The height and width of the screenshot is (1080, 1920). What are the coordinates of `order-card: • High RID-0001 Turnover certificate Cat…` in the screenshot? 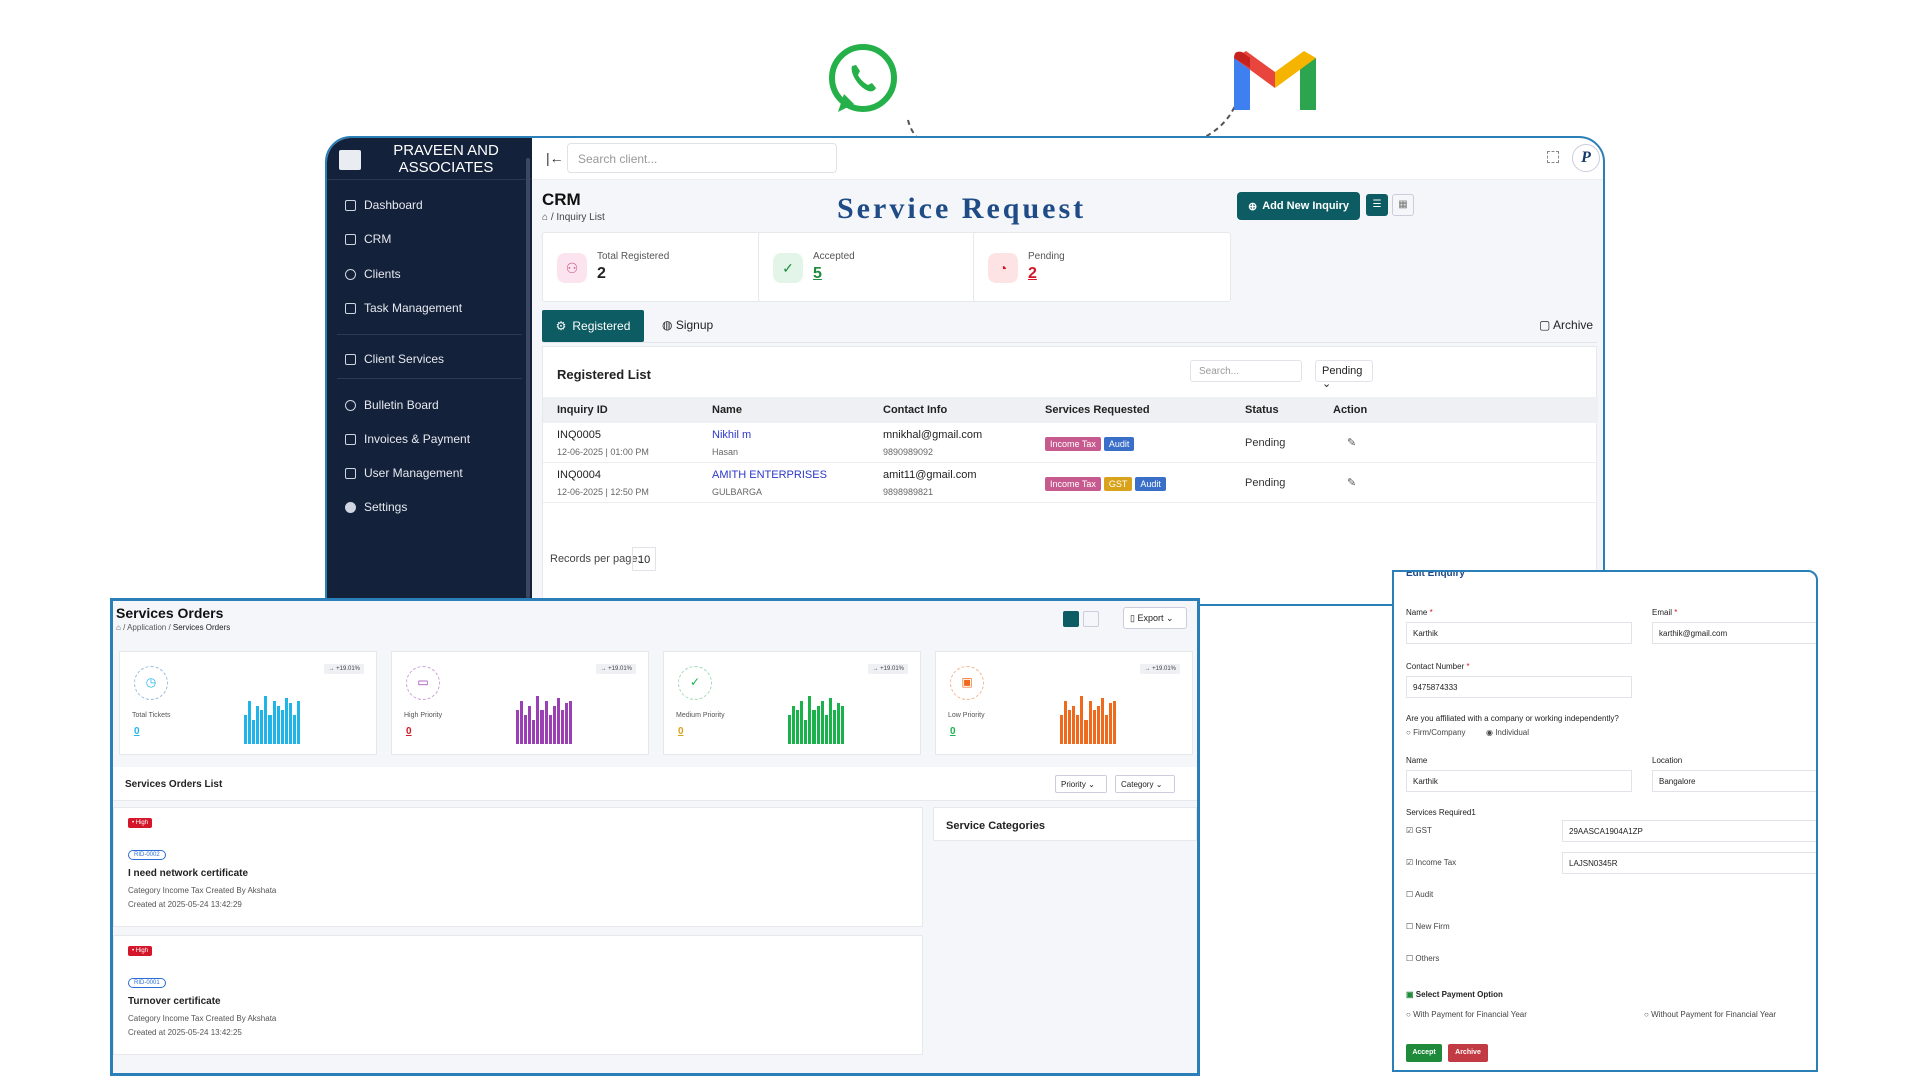 It's located at (518, 995).